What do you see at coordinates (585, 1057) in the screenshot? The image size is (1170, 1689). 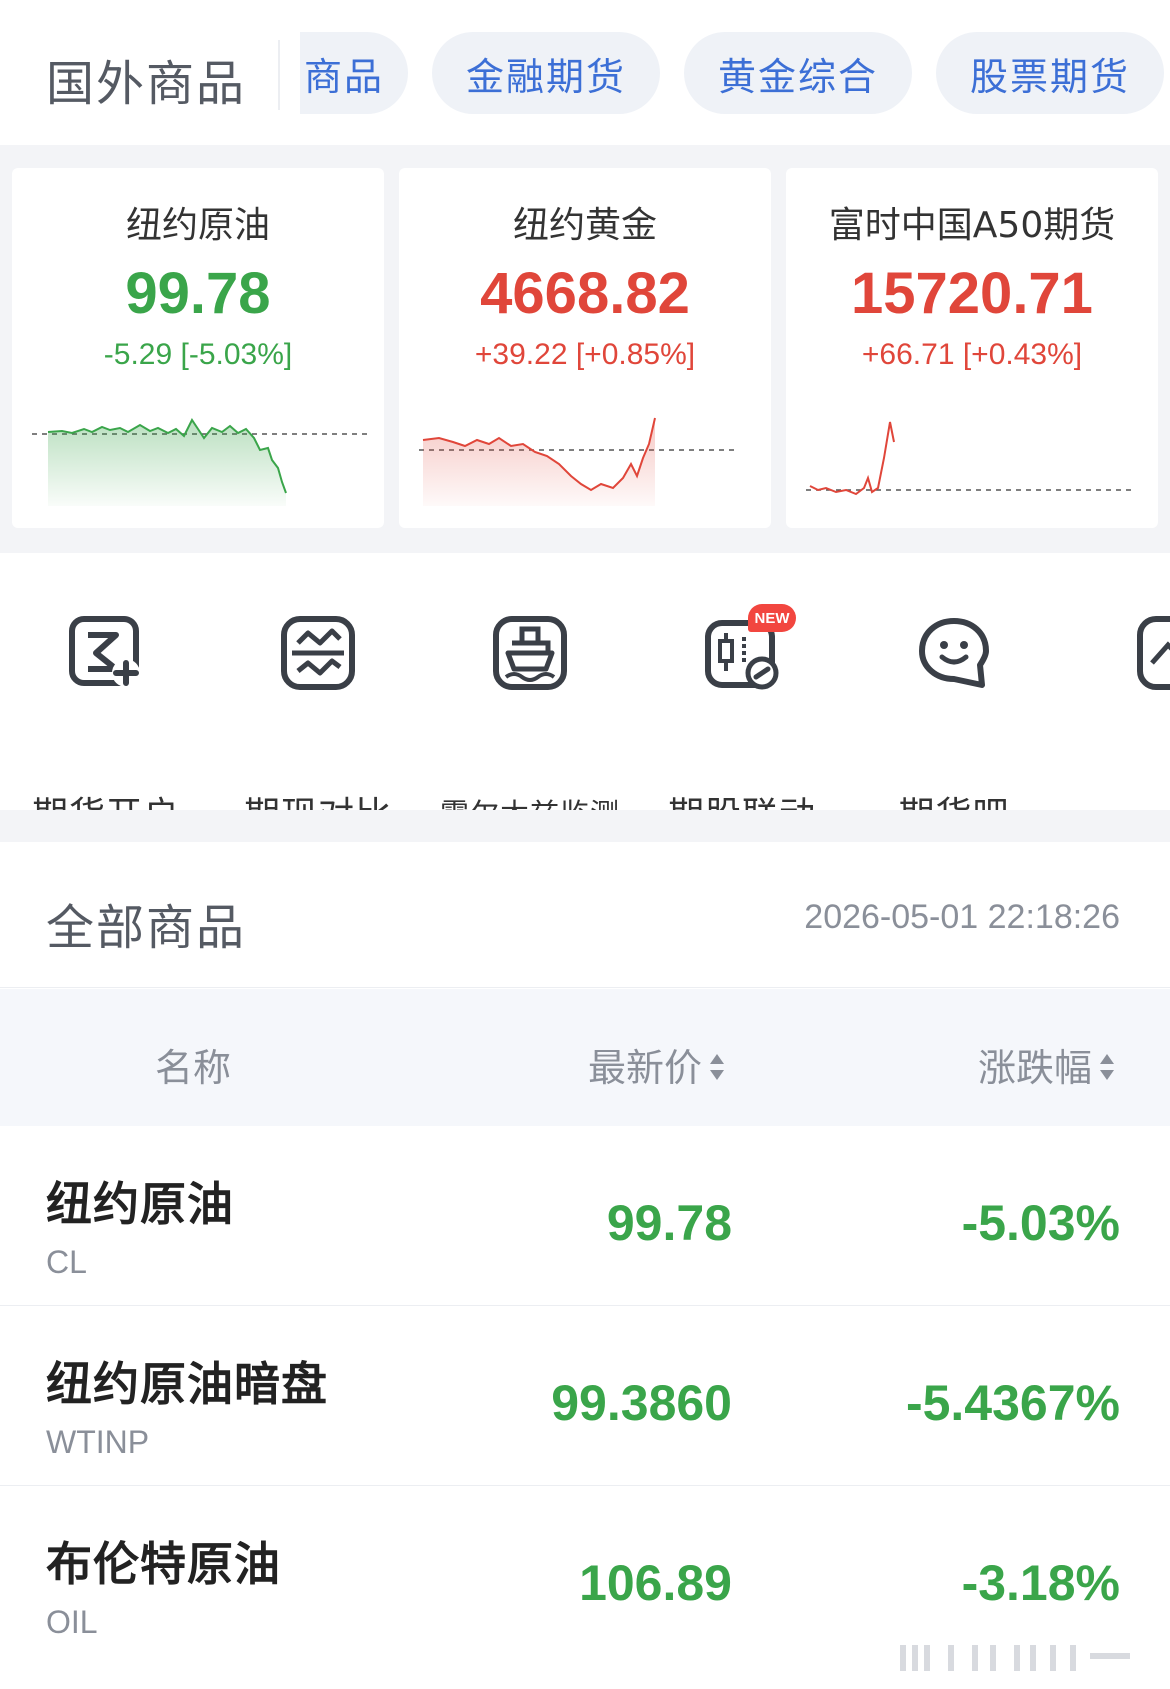 I see `table-header: 名称 最新价 涨跌幅` at bounding box center [585, 1057].